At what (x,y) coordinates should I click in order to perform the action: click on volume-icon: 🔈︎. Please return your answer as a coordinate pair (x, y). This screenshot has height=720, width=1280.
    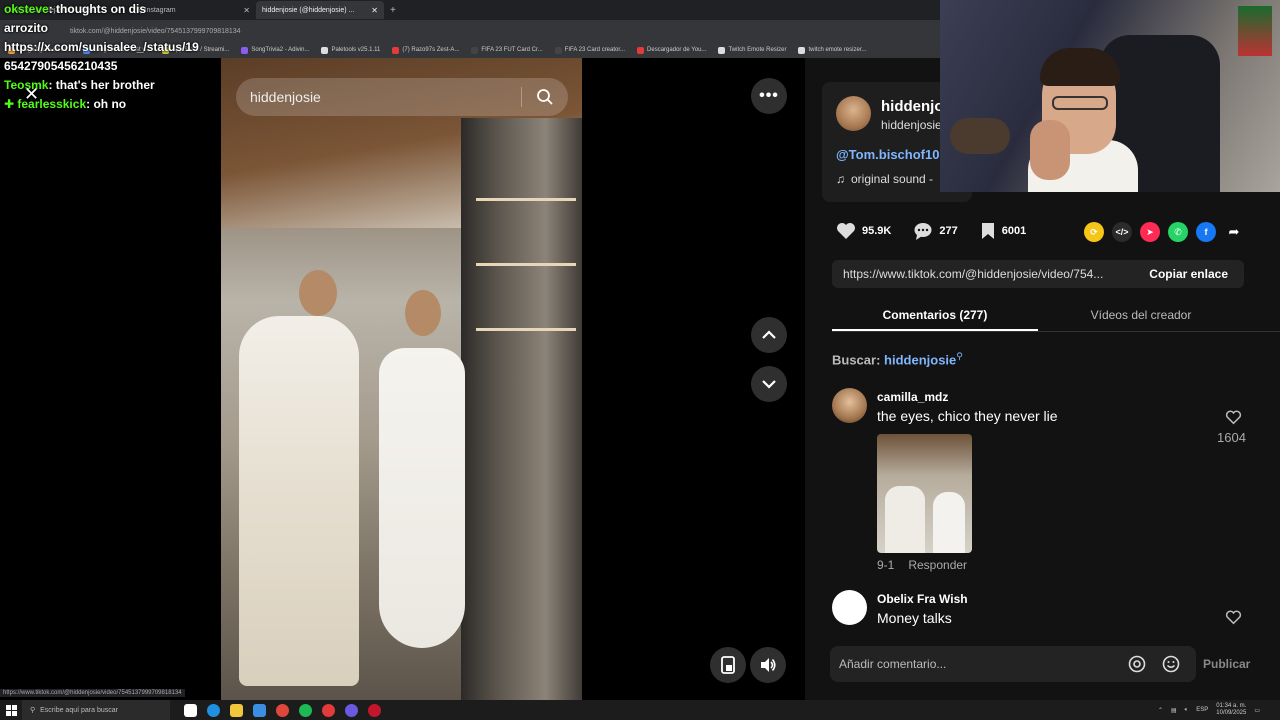
    Looking at the image, I should click on (1187, 710).